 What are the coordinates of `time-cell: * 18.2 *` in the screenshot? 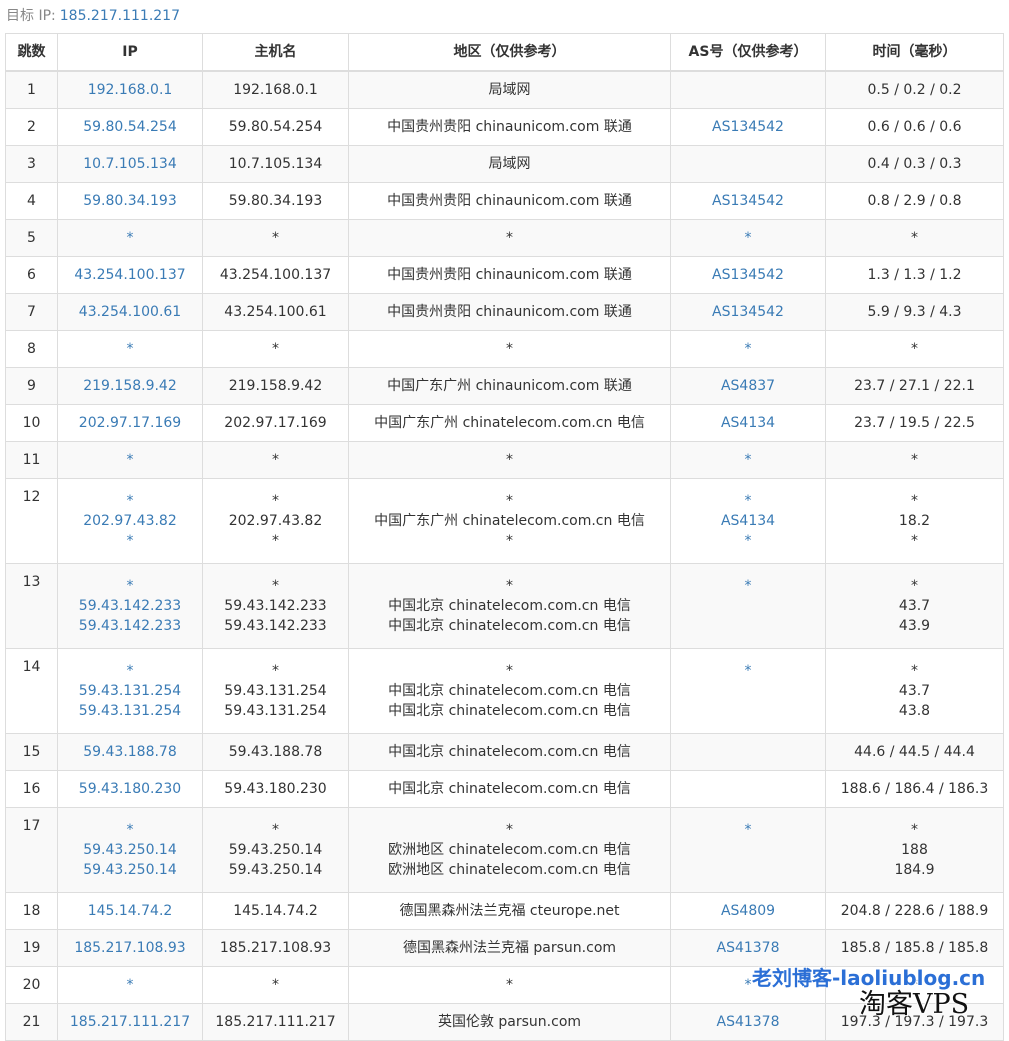 It's located at (914, 521).